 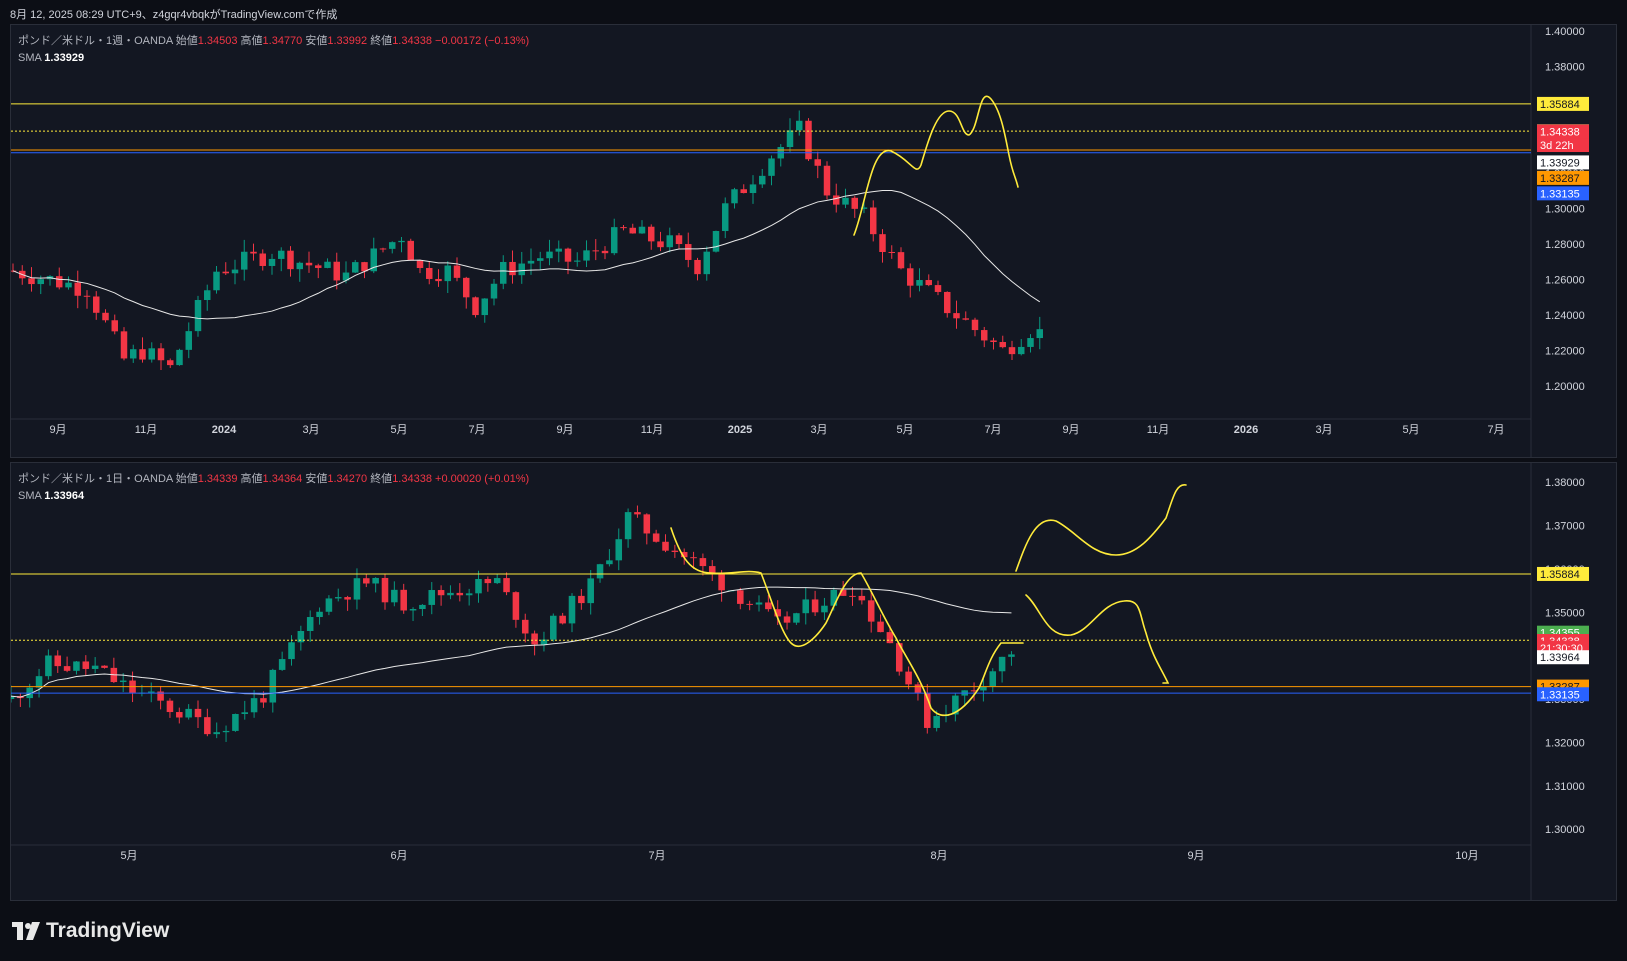 I want to click on time-axis-label: 2025, so click(x=740, y=430).